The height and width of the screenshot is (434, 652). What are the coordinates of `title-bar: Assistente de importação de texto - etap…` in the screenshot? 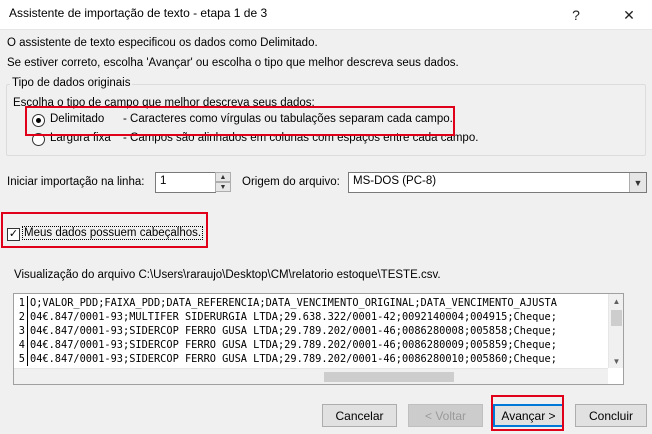 It's located at (326, 15).